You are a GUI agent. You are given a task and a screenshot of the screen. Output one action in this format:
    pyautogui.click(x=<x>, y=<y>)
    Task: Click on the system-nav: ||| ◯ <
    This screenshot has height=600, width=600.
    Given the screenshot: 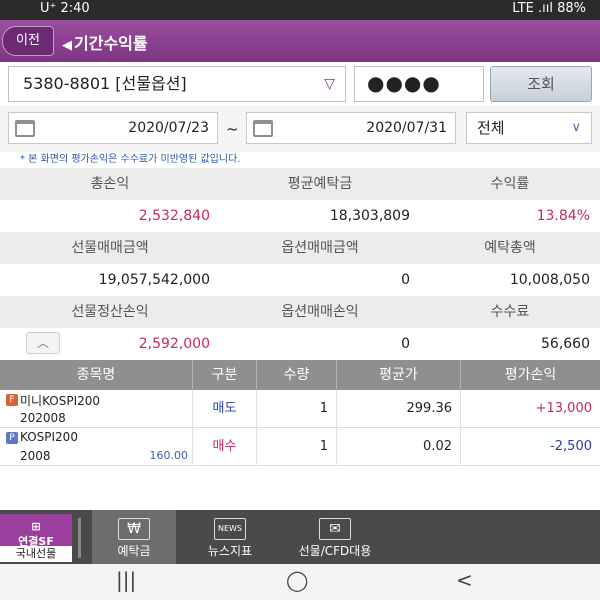 What is the action you would take?
    pyautogui.click(x=300, y=582)
    